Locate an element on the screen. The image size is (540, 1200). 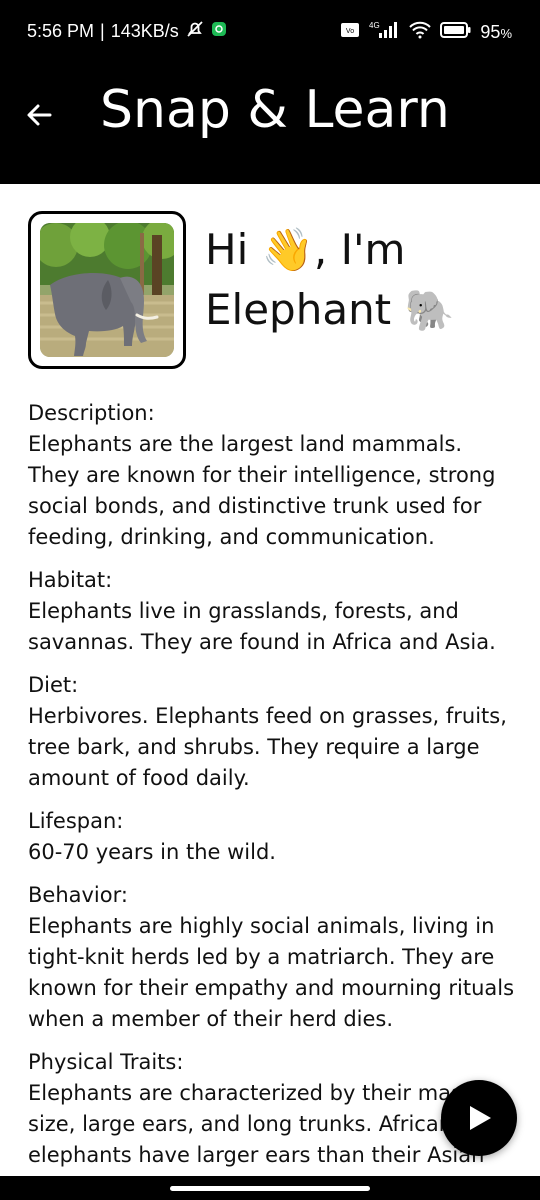
animal-photo-frame is located at coordinates (107, 290).